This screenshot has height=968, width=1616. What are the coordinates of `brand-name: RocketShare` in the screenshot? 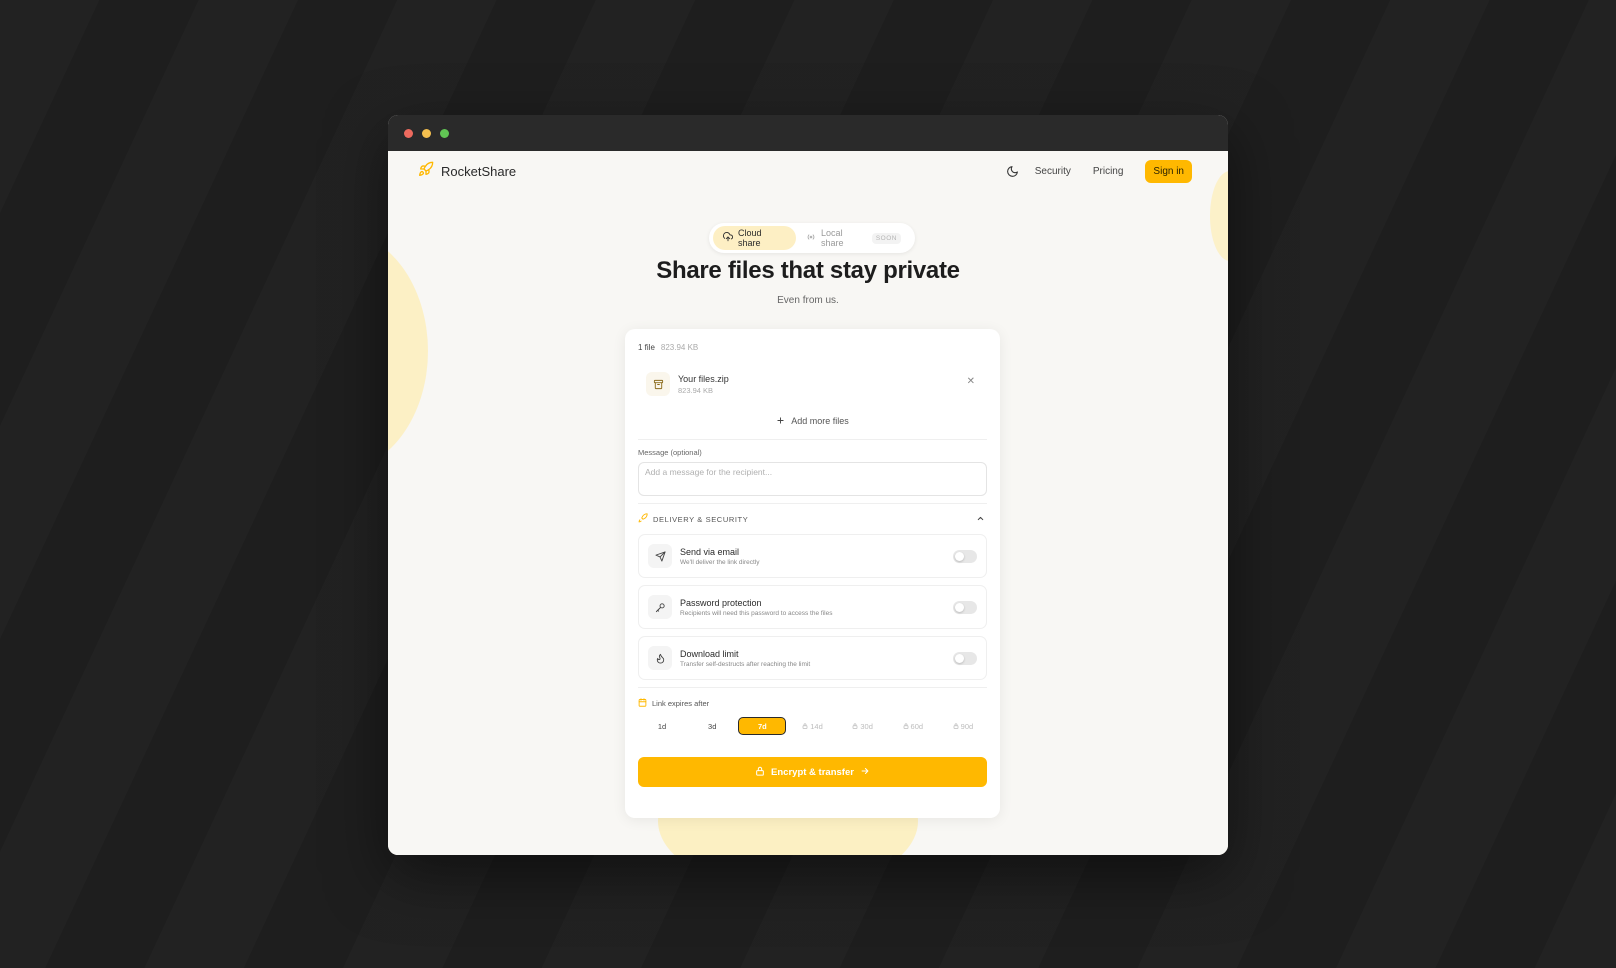 It's located at (479, 171).